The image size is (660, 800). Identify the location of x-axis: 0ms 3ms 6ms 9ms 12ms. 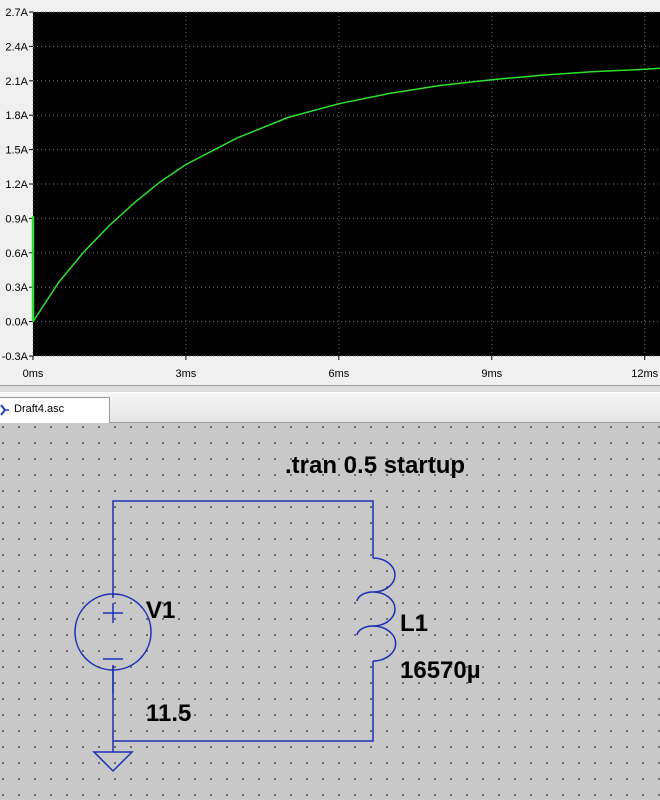
(341, 368).